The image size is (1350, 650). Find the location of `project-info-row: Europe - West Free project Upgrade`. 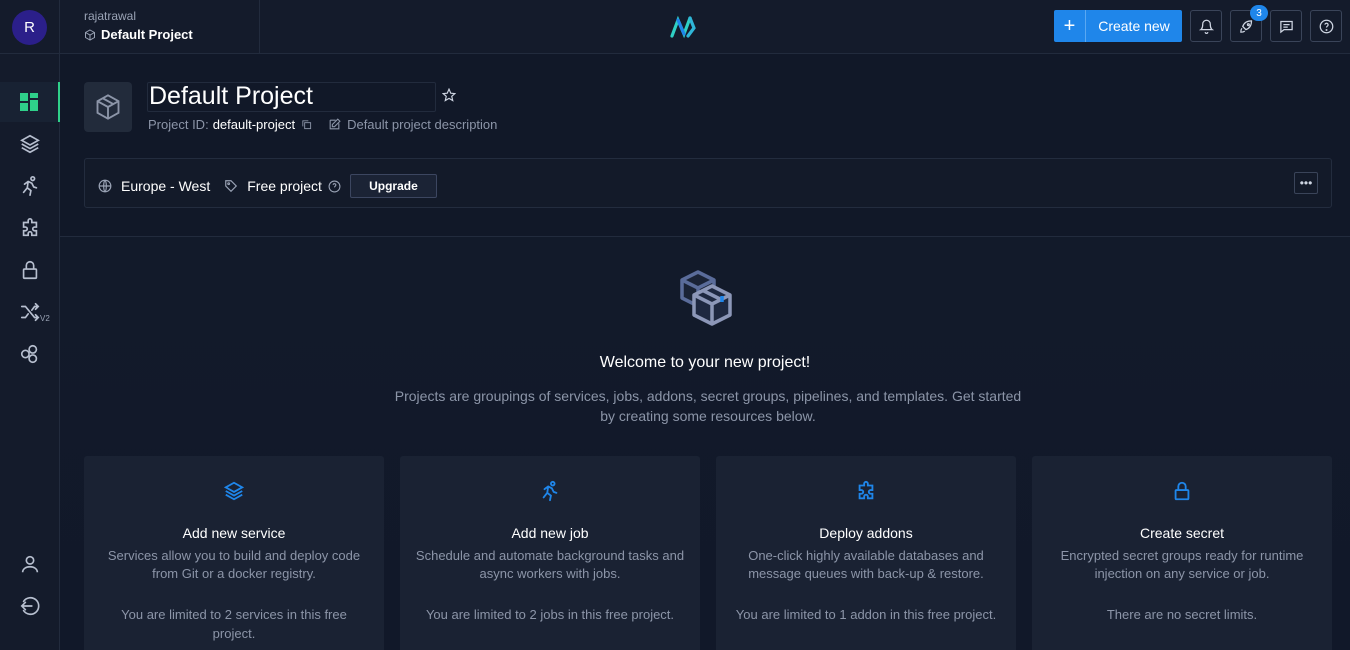

project-info-row: Europe - West Free project Upgrade is located at coordinates (267, 186).